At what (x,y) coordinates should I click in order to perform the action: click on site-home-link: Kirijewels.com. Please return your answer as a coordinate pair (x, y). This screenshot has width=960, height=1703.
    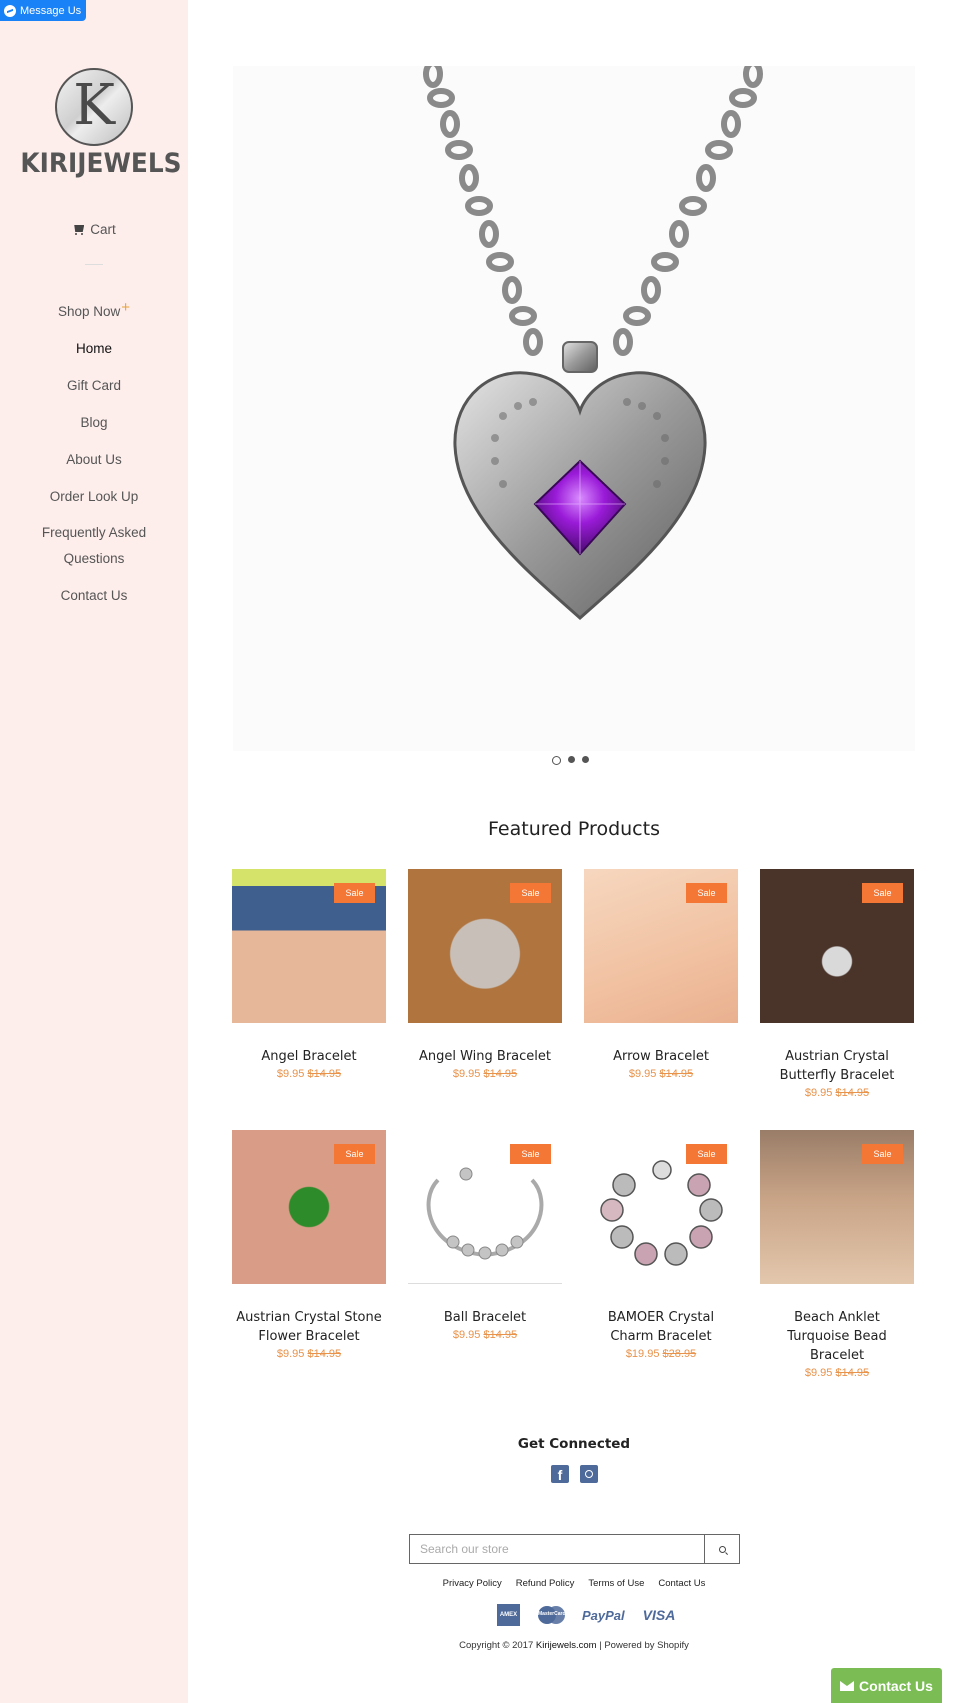
    Looking at the image, I should click on (566, 1645).